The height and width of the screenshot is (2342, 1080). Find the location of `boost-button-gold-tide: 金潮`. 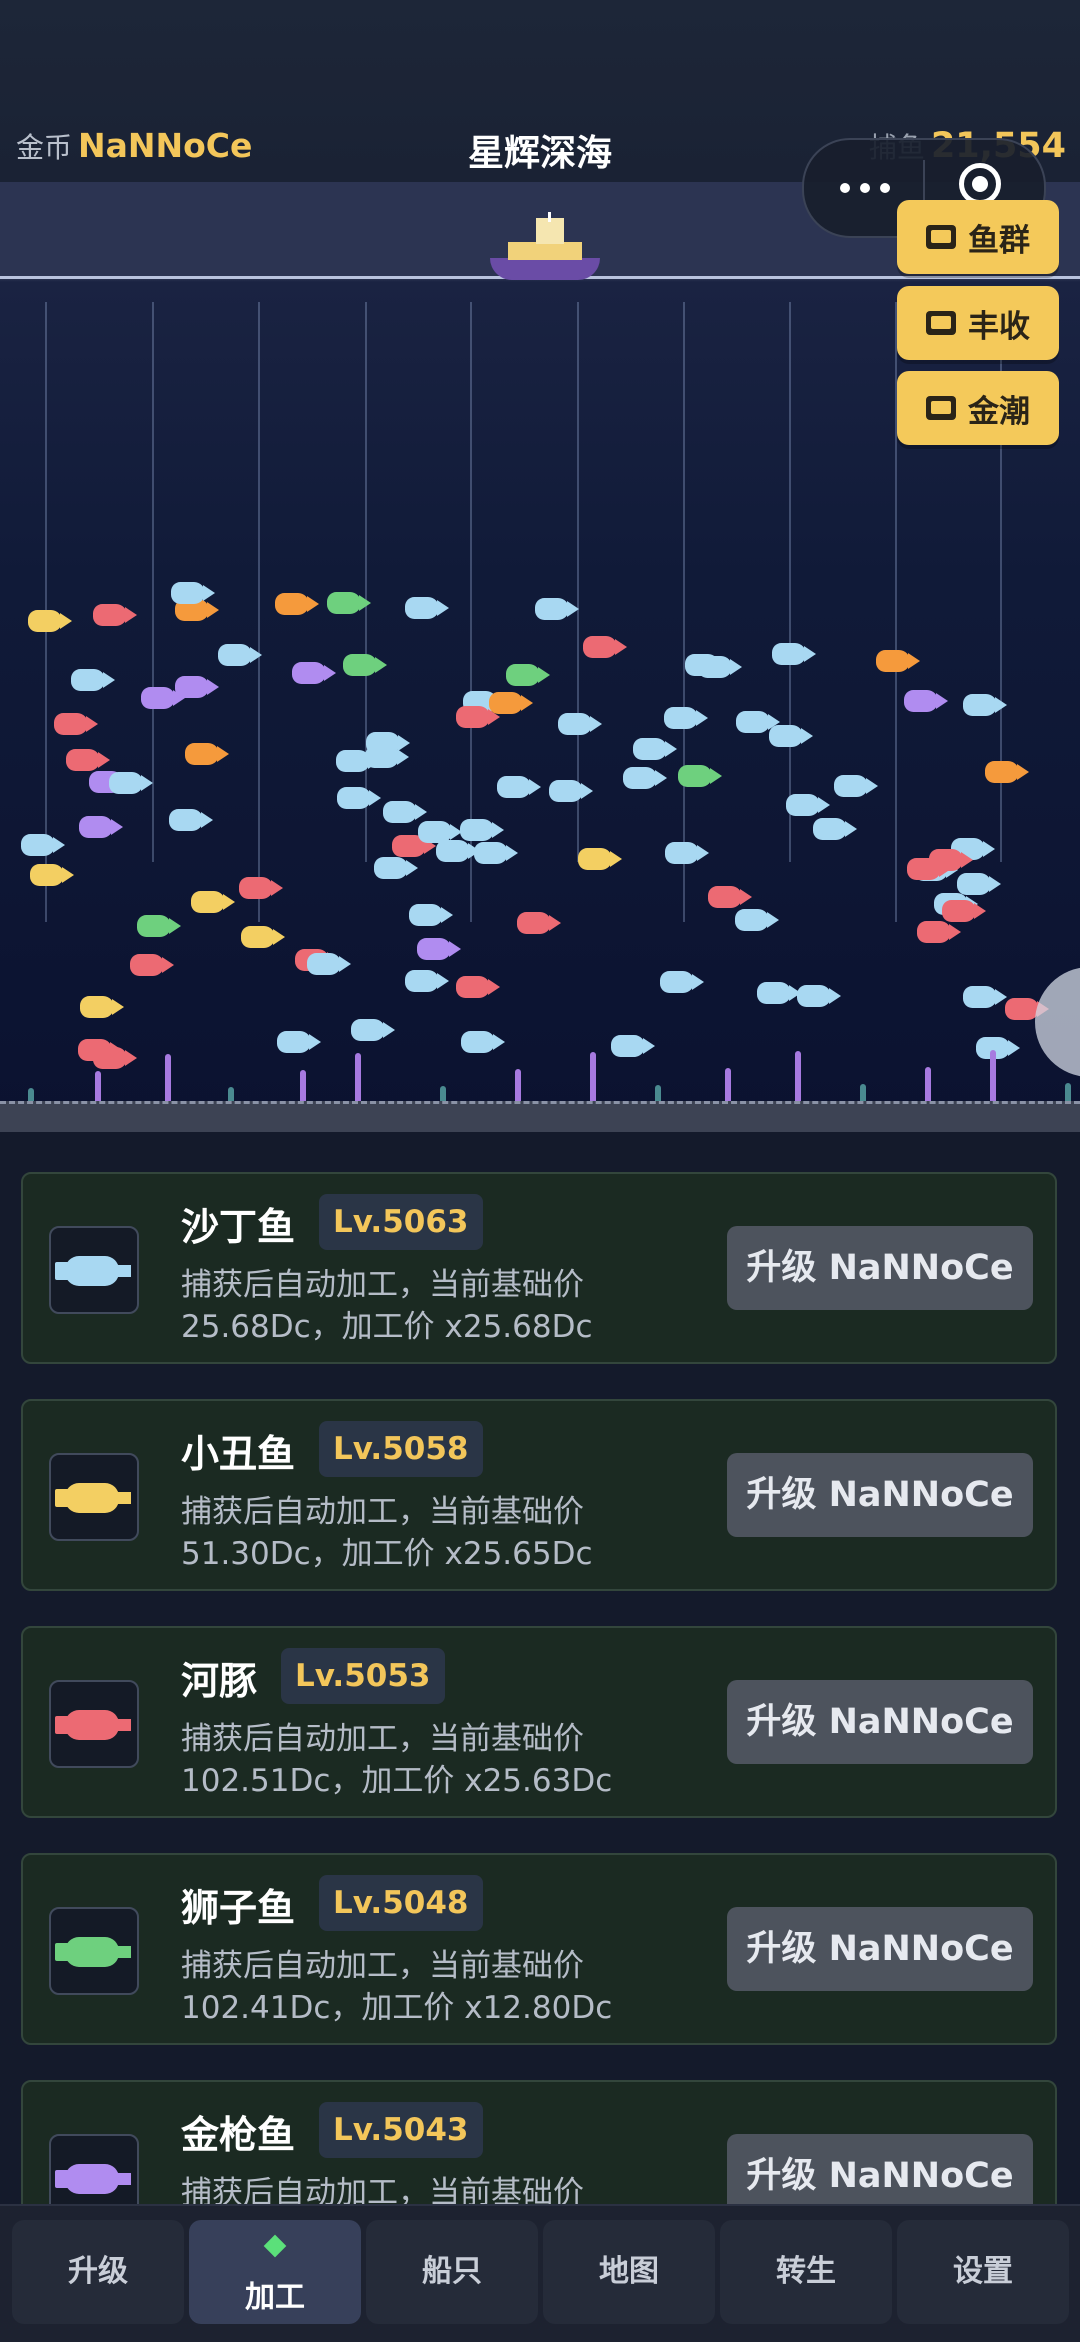

boost-button-gold-tide: 金潮 is located at coordinates (978, 408).